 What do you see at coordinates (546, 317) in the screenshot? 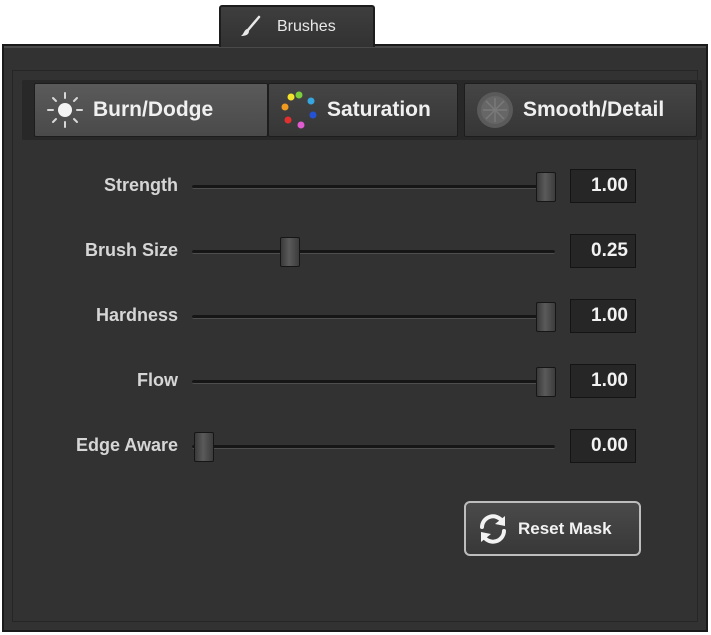
I see `hardness-thumb` at bounding box center [546, 317].